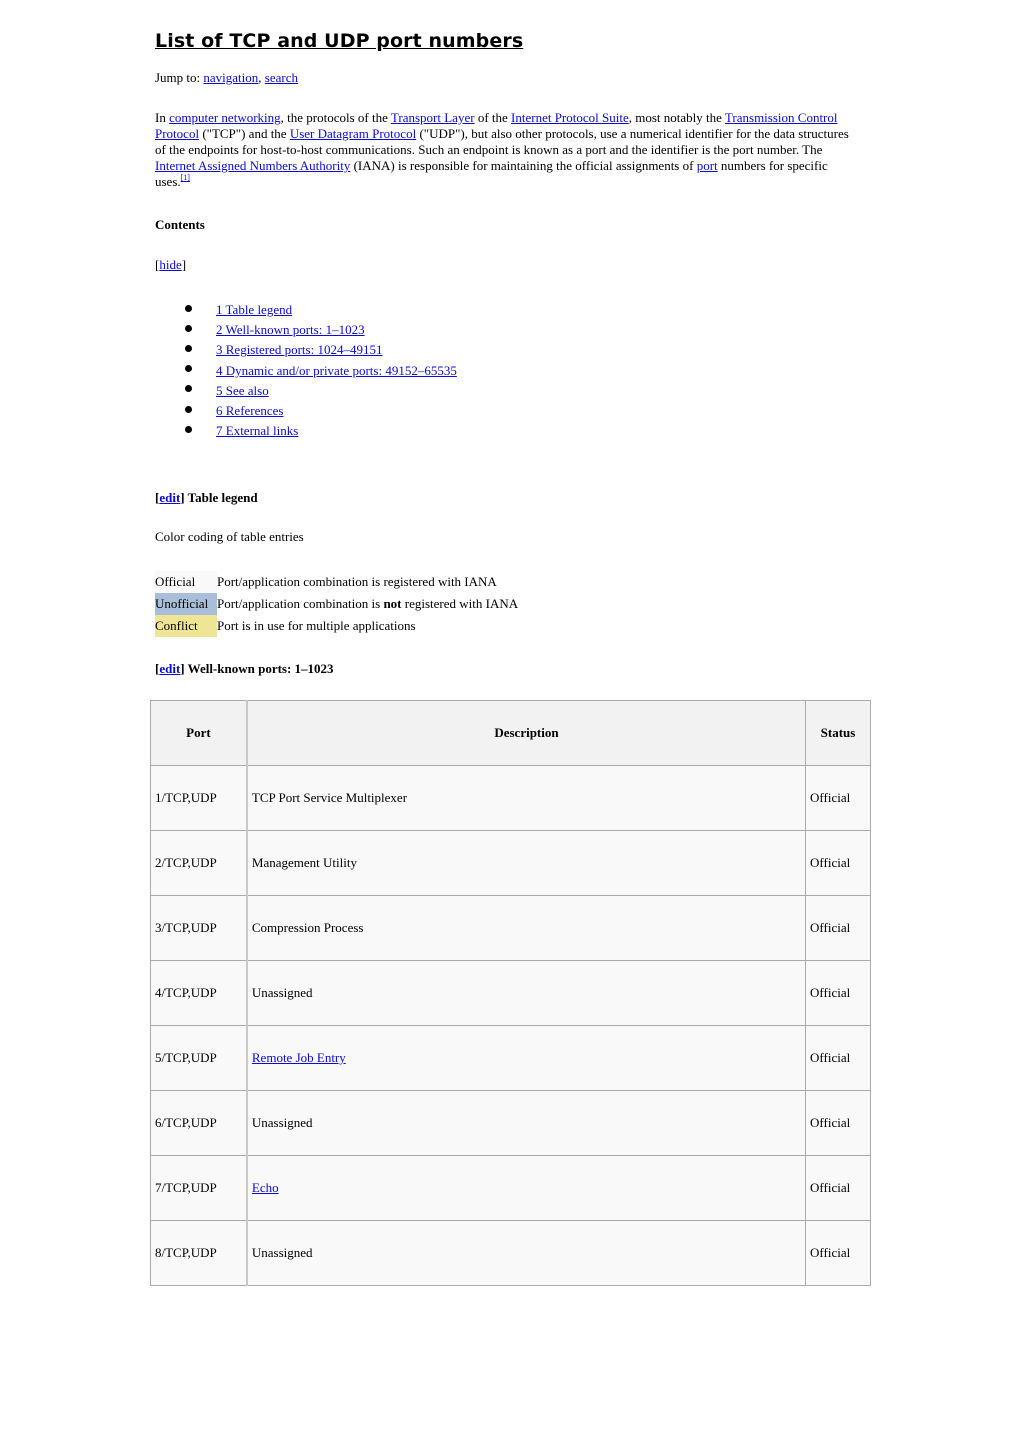 This screenshot has width=1020, height=1442. What do you see at coordinates (198, 1253) in the screenshot?
I see `port-cell: 8/TCP,UDP` at bounding box center [198, 1253].